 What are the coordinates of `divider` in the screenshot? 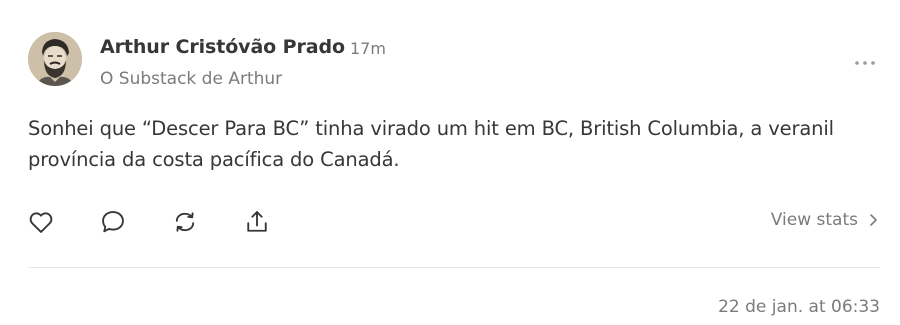 It's located at (454, 267).